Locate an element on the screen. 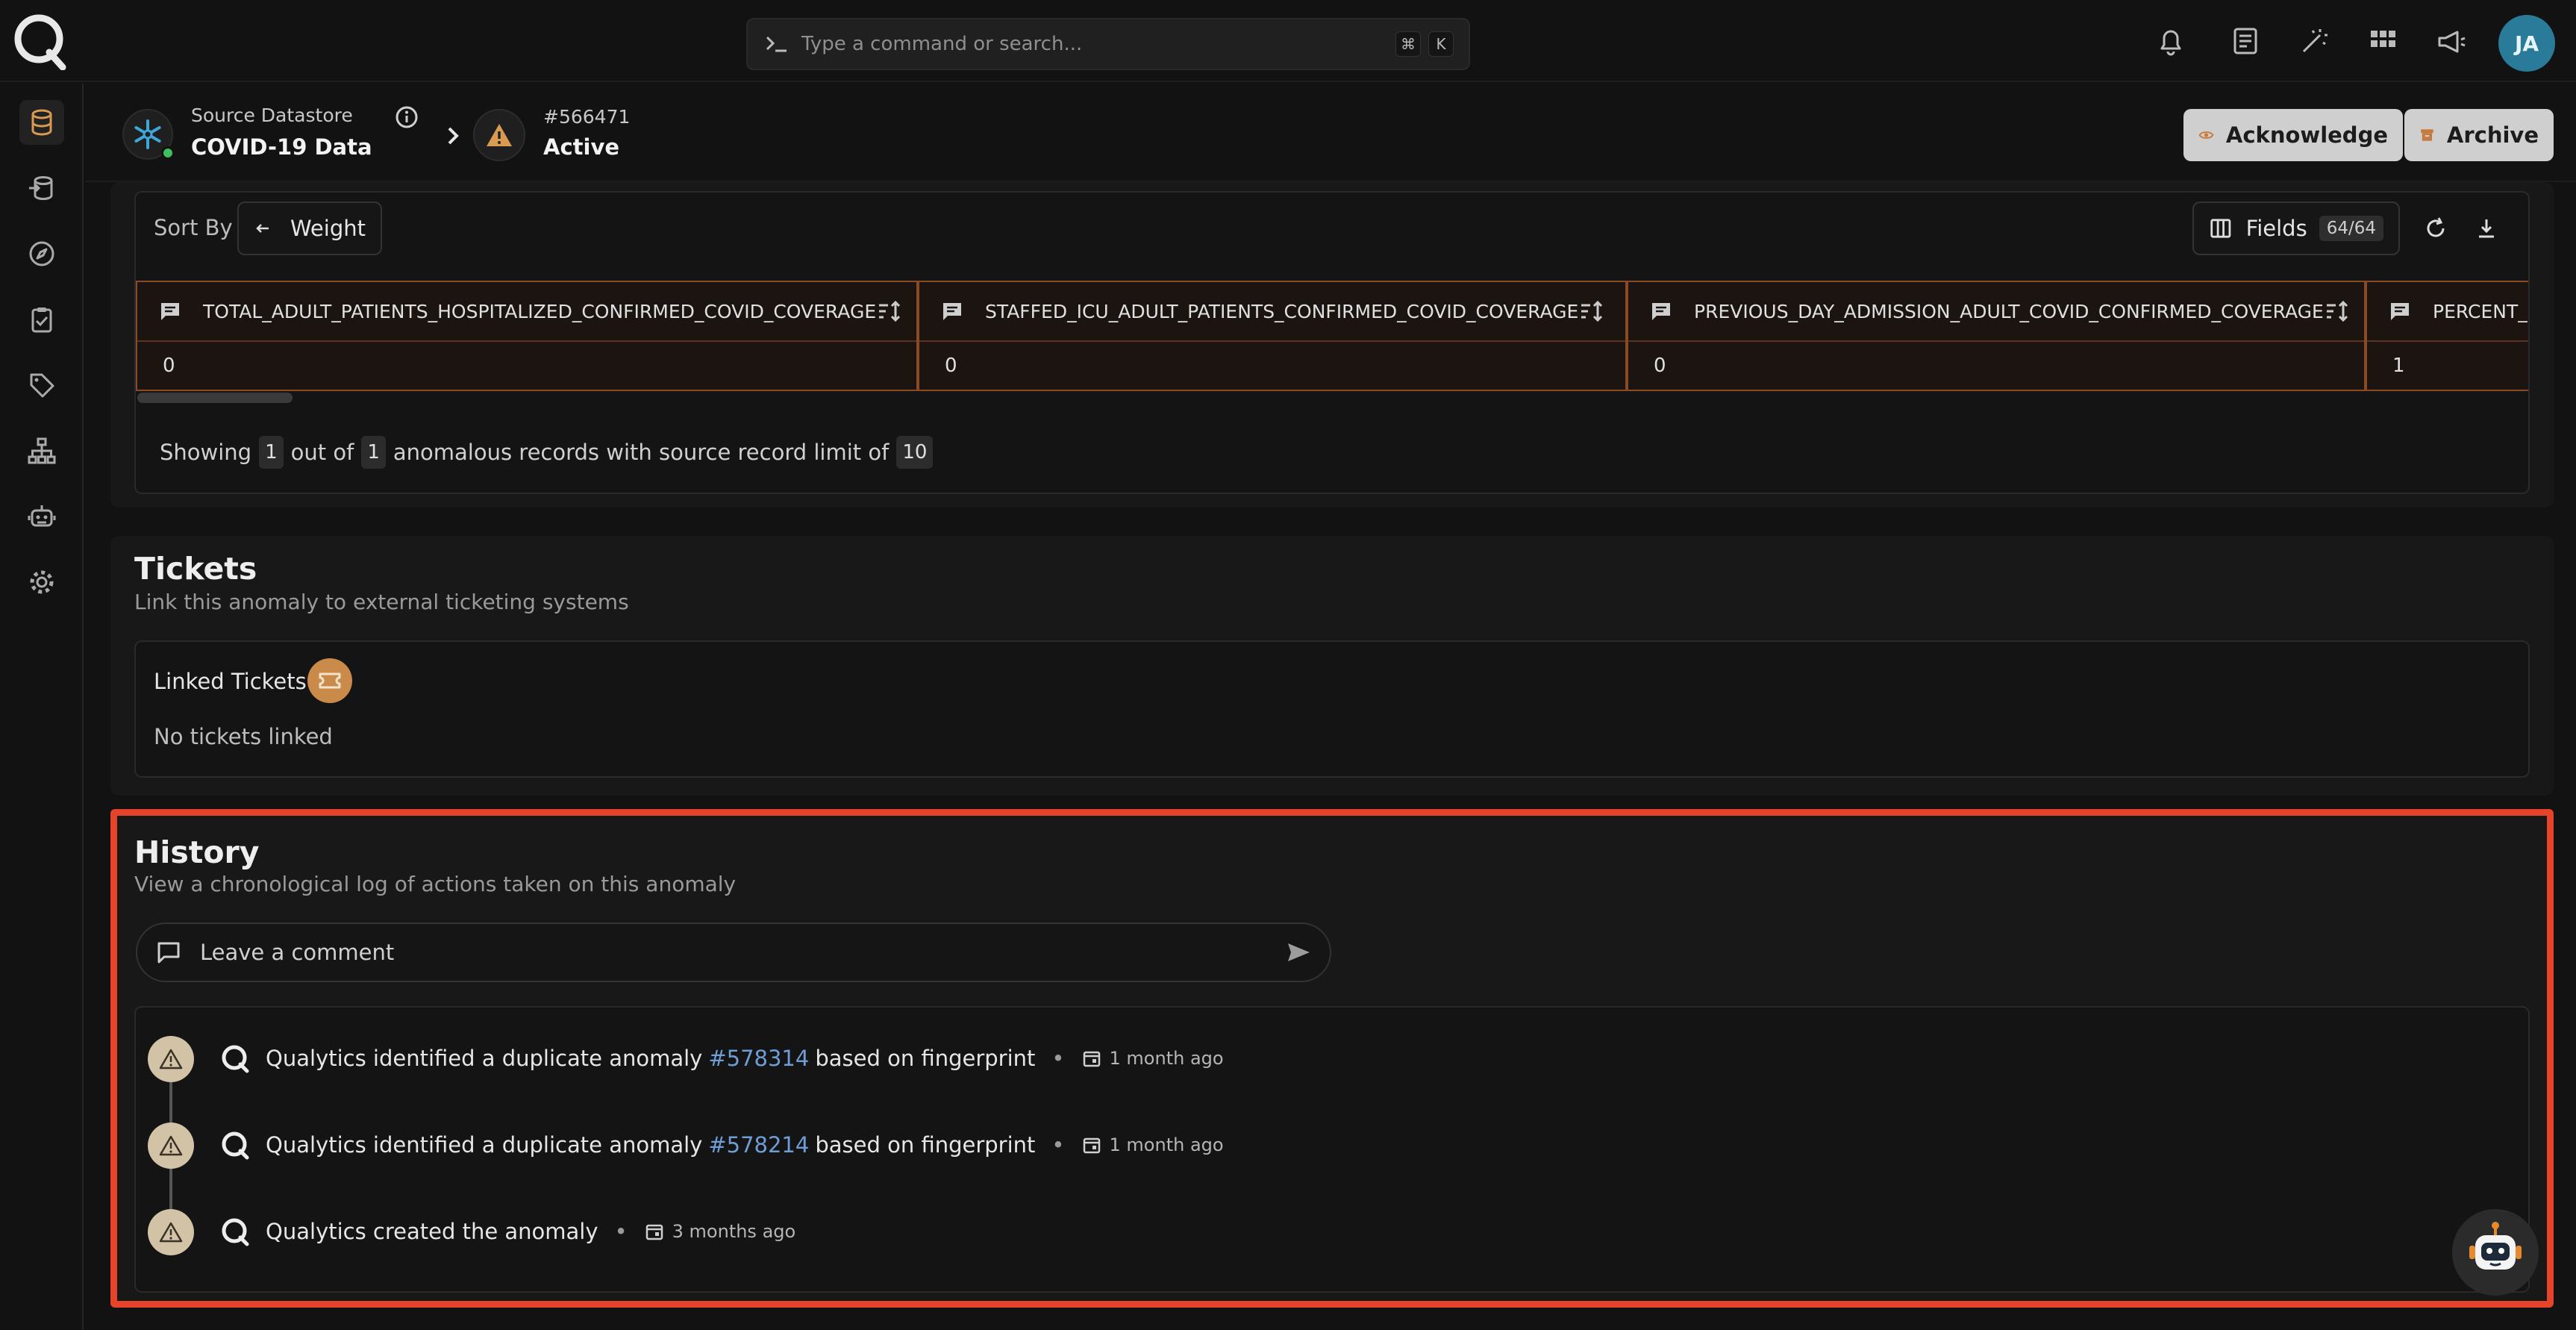 The height and width of the screenshot is (1330, 2576). ticket-icon is located at coordinates (329, 680).